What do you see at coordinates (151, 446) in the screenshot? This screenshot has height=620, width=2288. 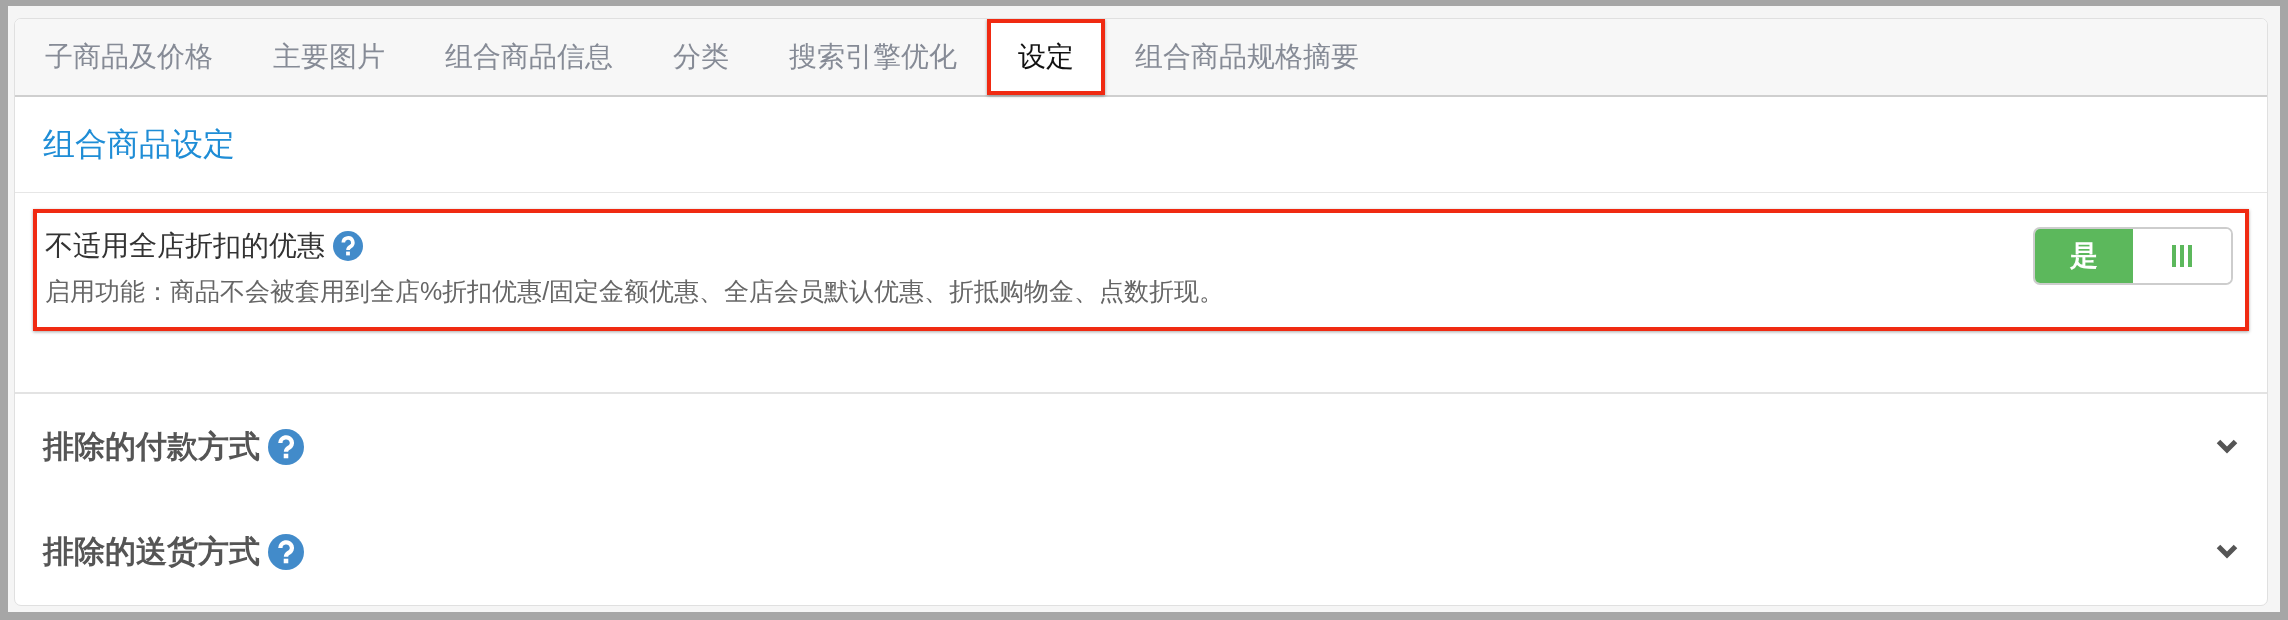 I see `collapsible-section-title: 排除的付款方式` at bounding box center [151, 446].